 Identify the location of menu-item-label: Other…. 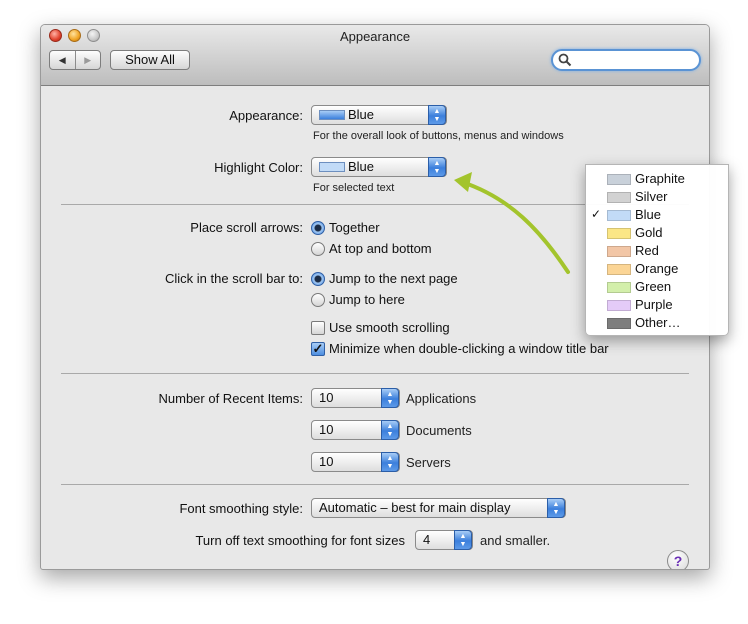
(658, 322).